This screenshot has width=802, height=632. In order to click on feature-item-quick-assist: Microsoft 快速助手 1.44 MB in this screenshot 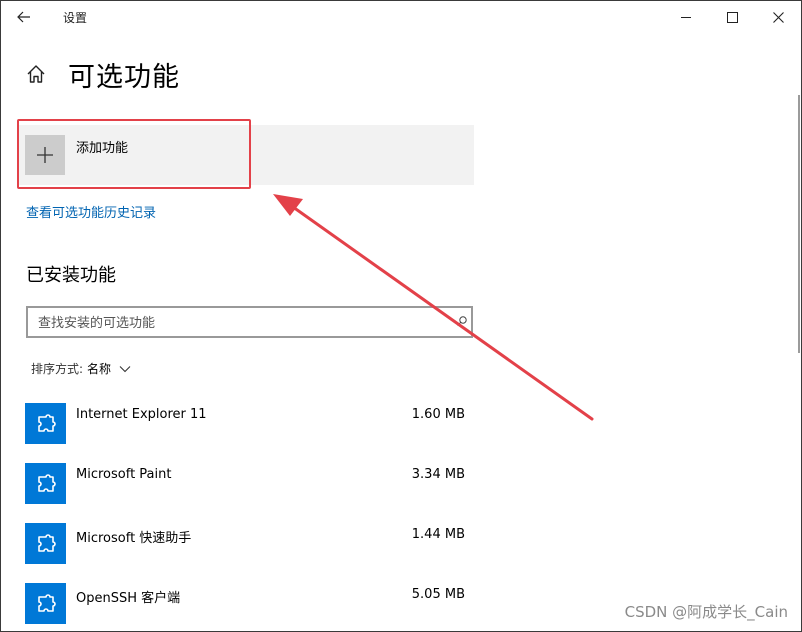, I will do `click(248, 544)`.